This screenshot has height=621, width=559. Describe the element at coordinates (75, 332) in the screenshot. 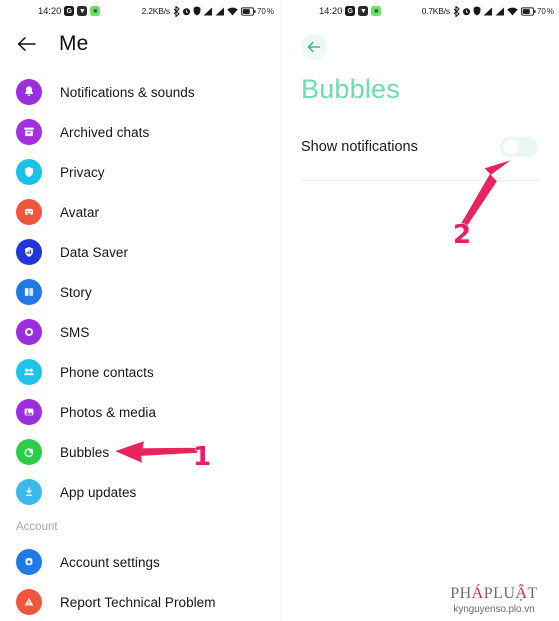

I see `sidebar-item-label: SMS` at that location.